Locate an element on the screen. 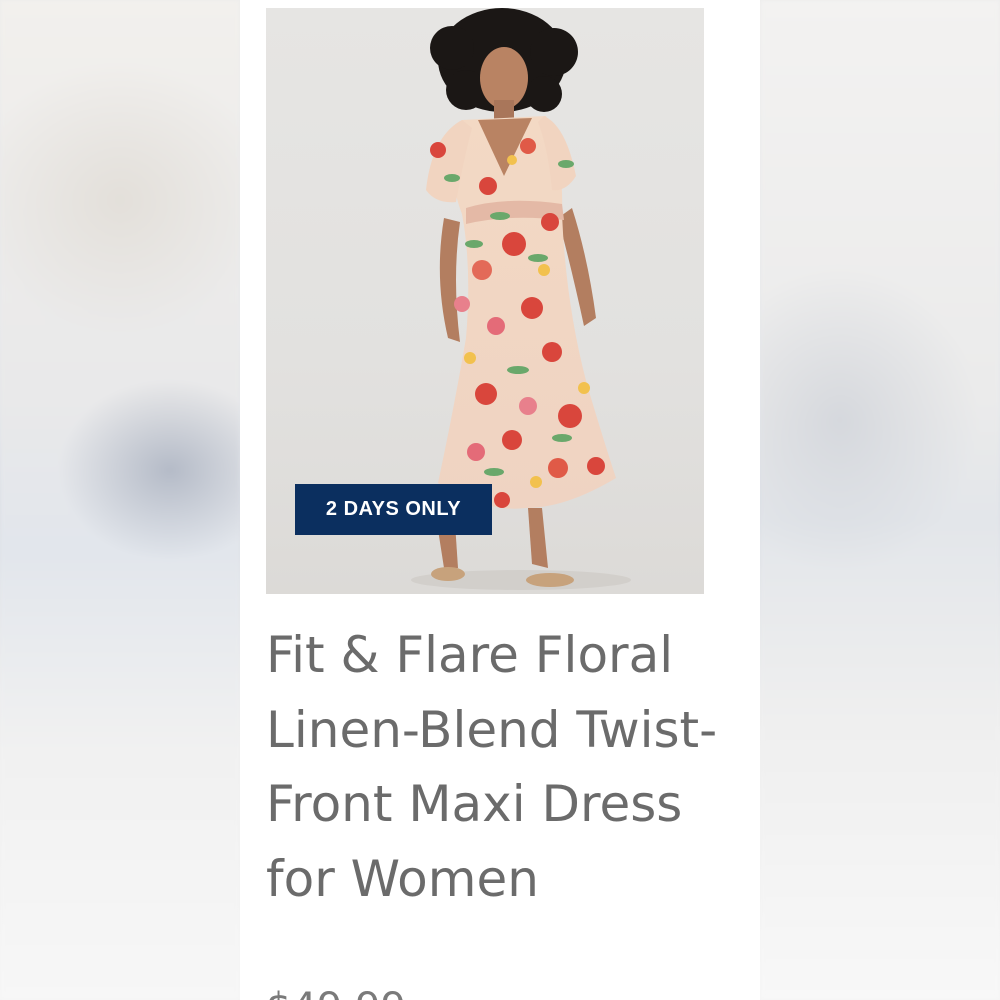 The width and height of the screenshot is (1000, 1000). promo-badge: 2 DAYS ONLY is located at coordinates (393, 509).